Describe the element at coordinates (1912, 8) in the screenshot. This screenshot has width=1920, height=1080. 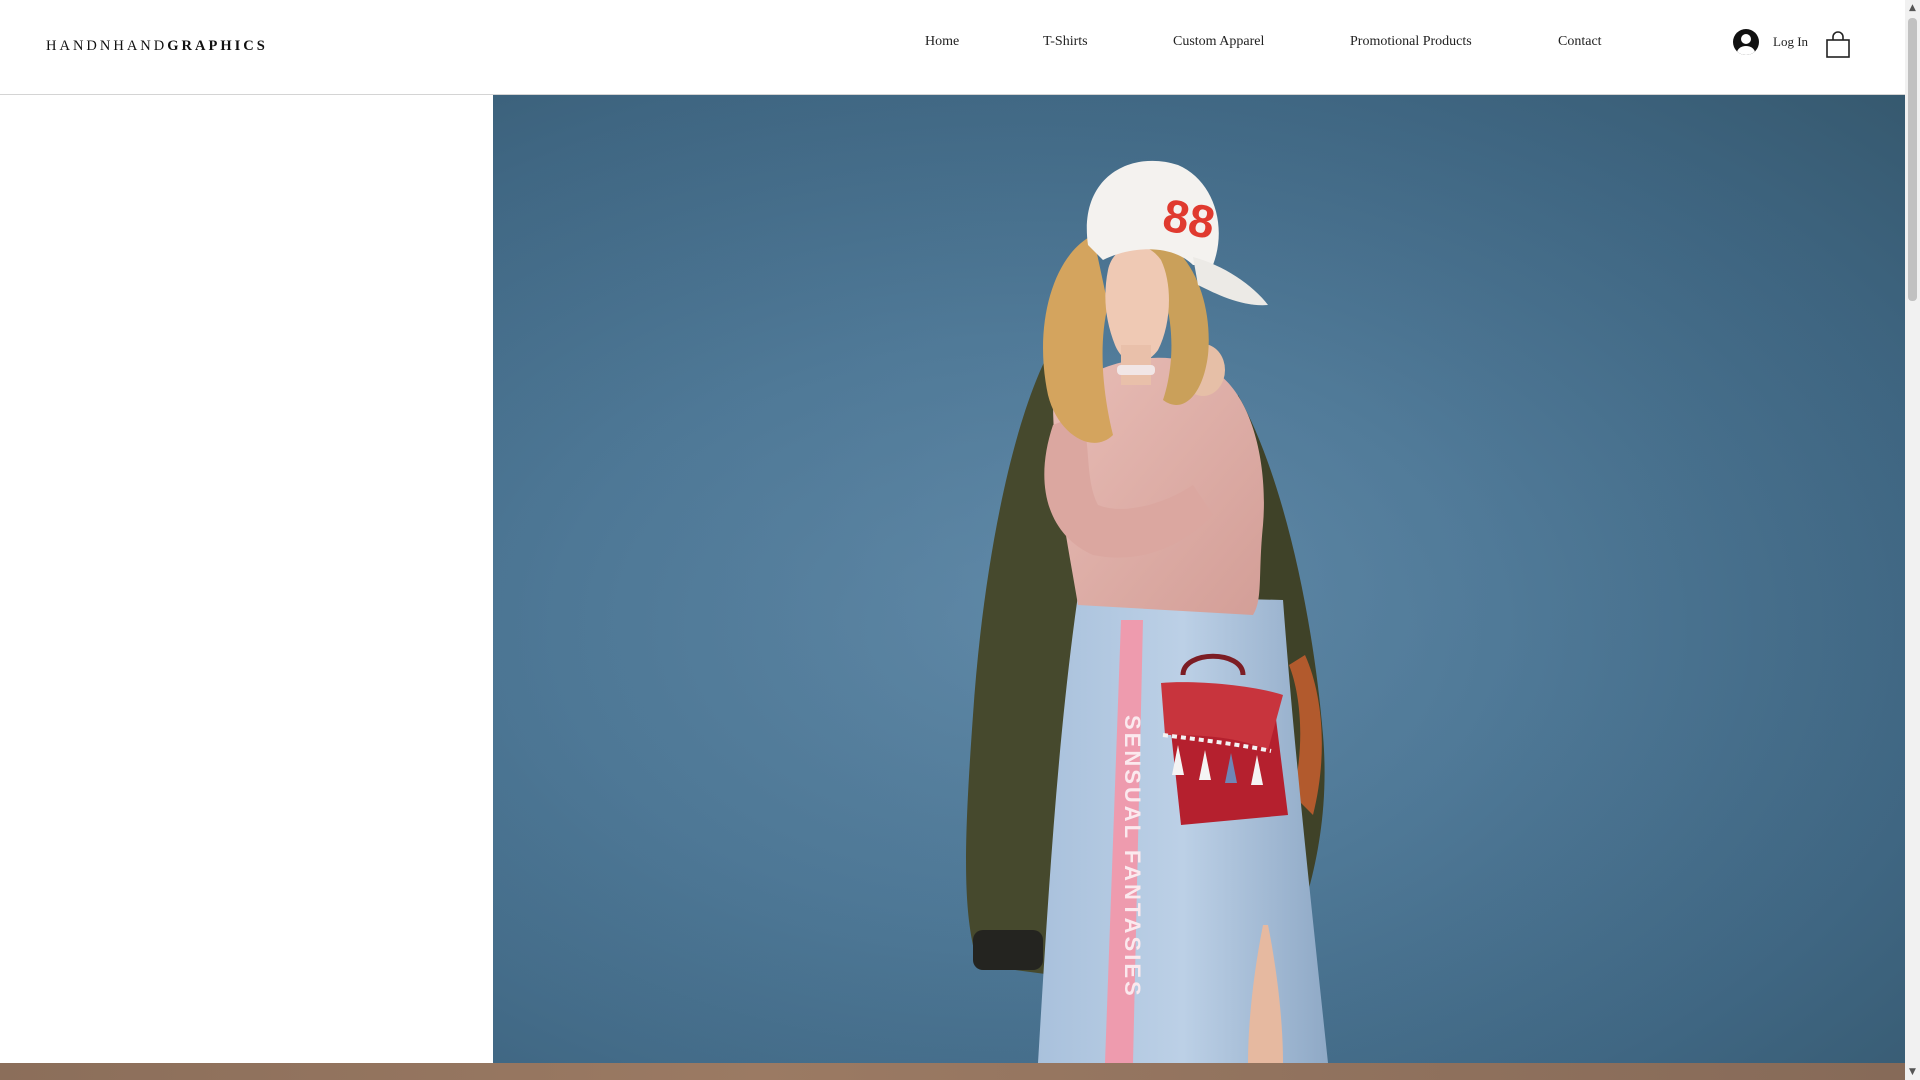
I see `scroll-up-arrow-icon: ▲` at that location.